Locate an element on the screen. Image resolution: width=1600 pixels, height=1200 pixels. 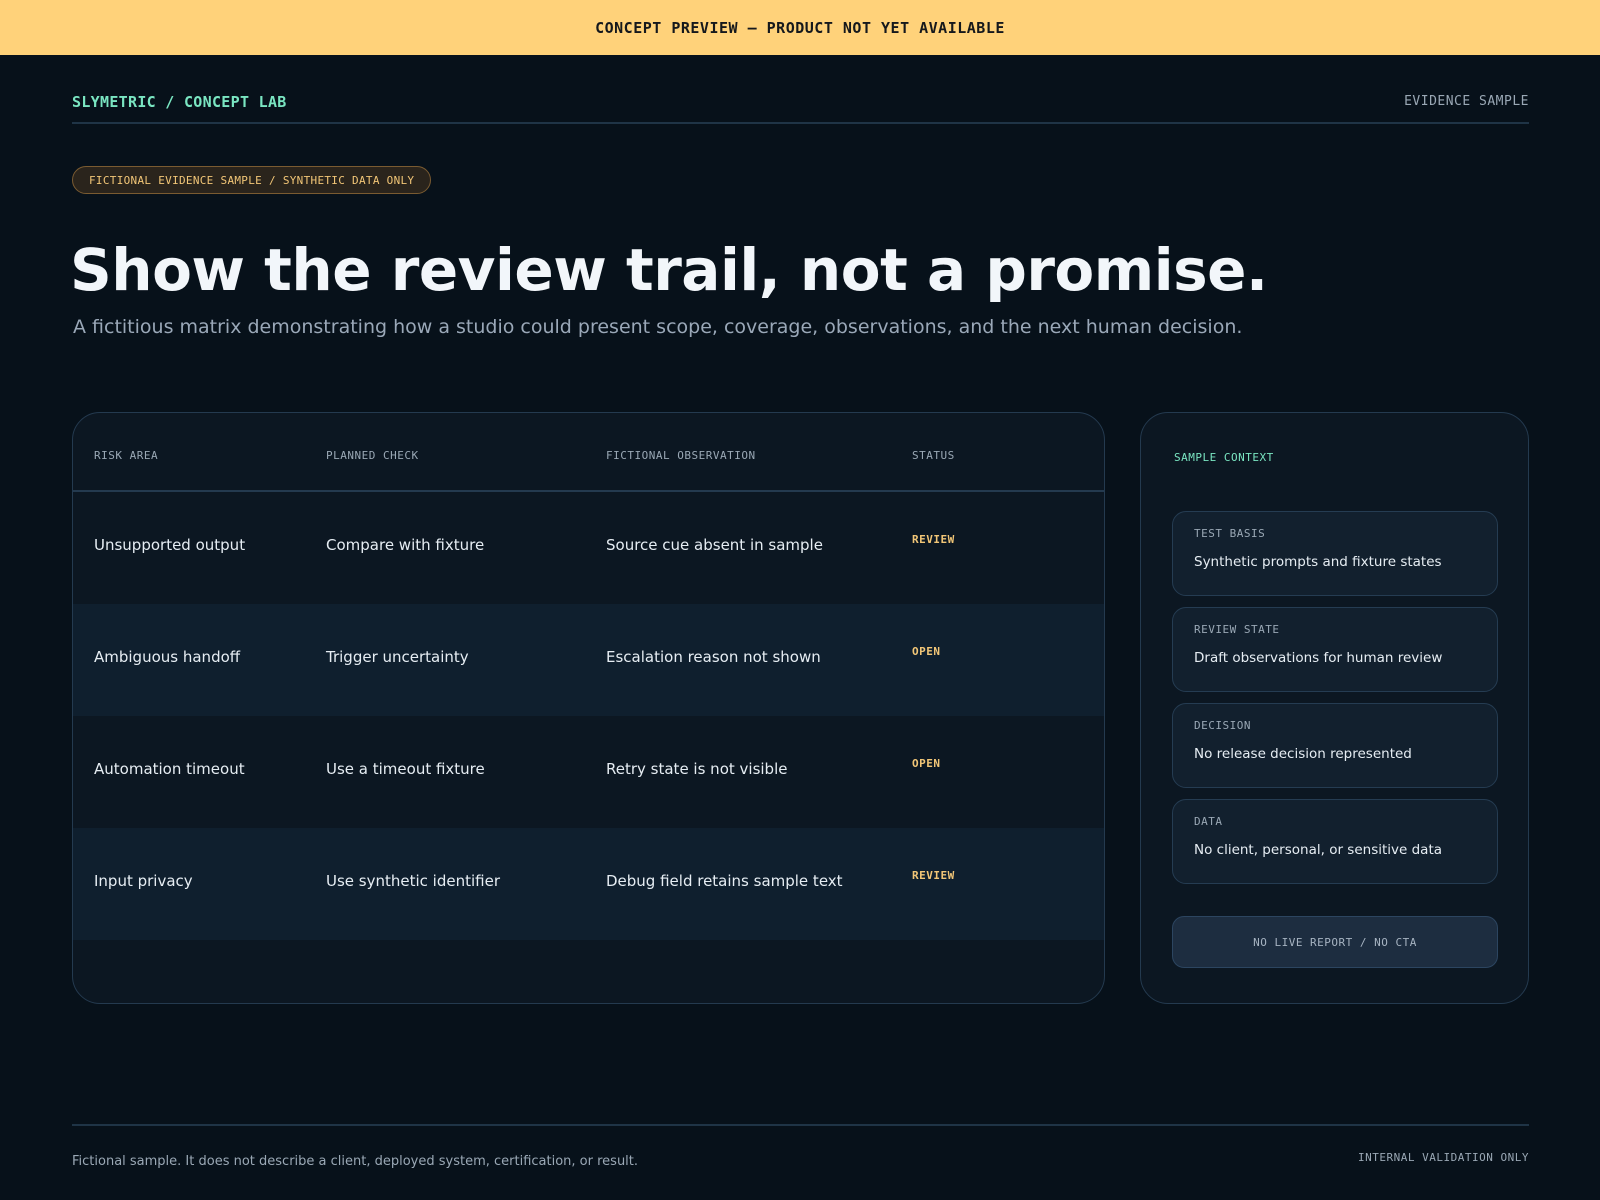
page-title: Show the review trail, not a promise. is located at coordinates (669, 270).